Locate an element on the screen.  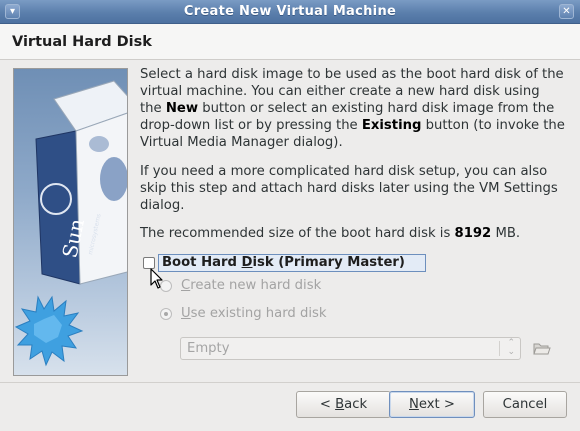
use-existing-disk-label: Use existing hard disk is located at coordinates (254, 313).